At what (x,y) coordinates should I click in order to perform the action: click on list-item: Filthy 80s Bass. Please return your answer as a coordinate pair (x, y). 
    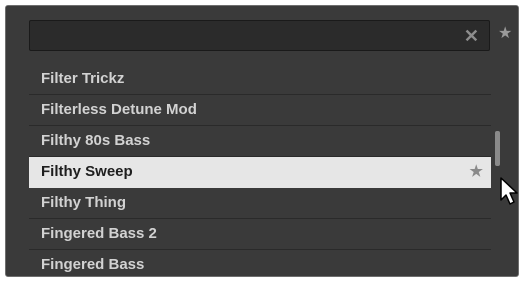
    Looking at the image, I should click on (260, 141).